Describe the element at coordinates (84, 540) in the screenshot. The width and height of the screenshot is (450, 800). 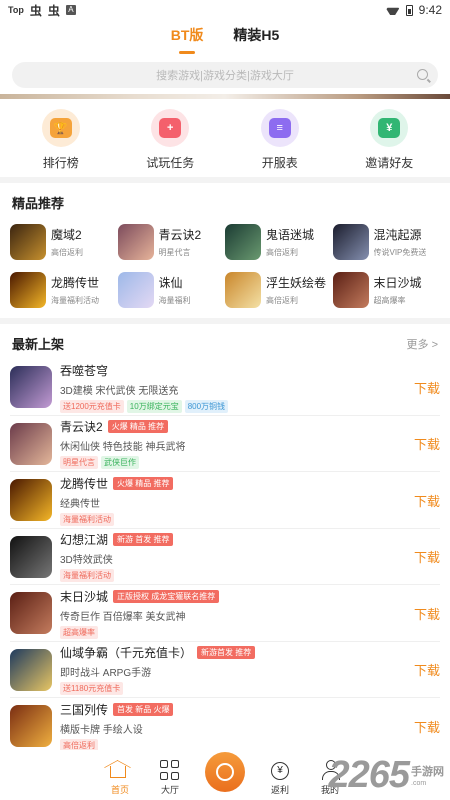
I see `game-name: 幻想江湖` at that location.